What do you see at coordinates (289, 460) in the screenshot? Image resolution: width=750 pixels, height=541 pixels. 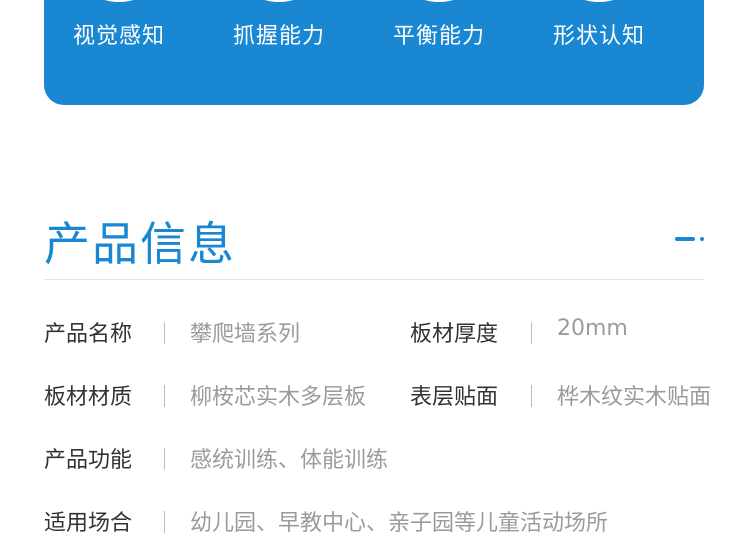 I see `info-value: 感统训练、体能训练` at bounding box center [289, 460].